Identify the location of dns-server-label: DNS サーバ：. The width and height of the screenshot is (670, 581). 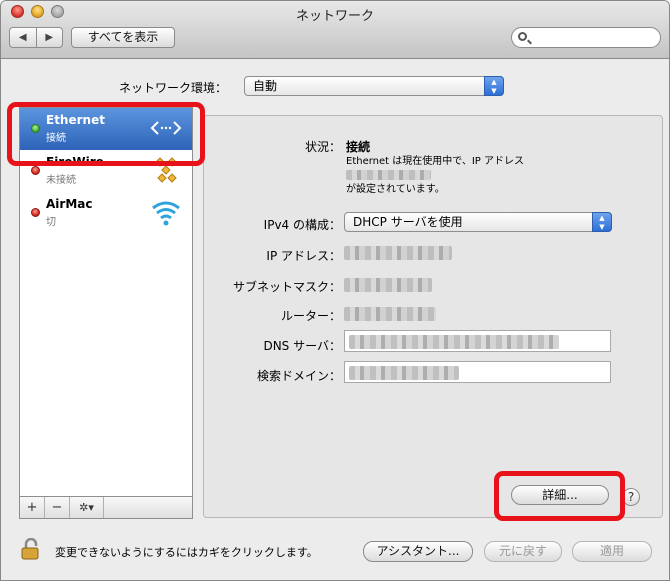
(302, 346).